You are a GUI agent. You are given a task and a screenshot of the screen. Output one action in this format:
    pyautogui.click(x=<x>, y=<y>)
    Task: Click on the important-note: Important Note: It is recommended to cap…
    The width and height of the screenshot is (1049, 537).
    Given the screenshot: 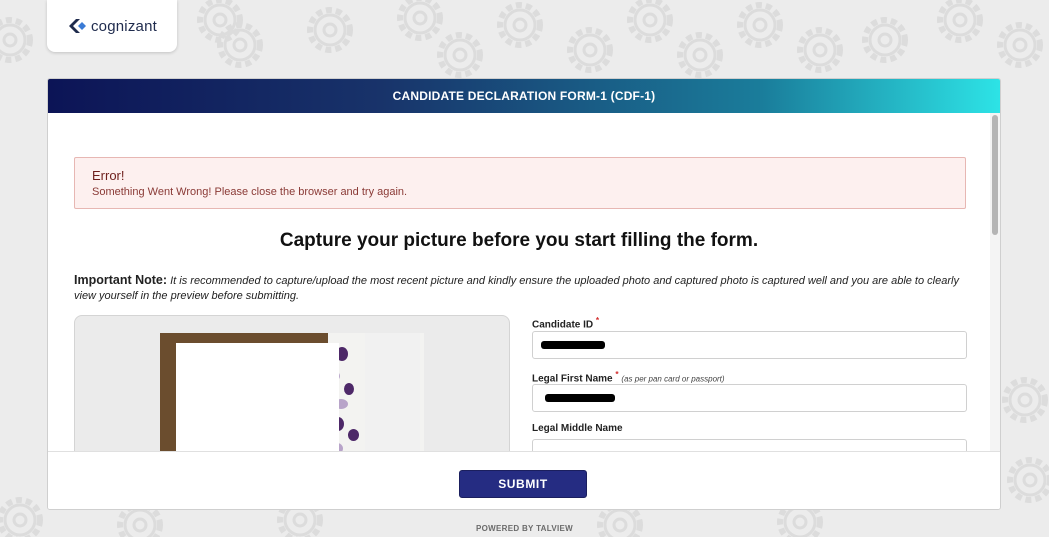 What is the action you would take?
    pyautogui.click(x=521, y=288)
    